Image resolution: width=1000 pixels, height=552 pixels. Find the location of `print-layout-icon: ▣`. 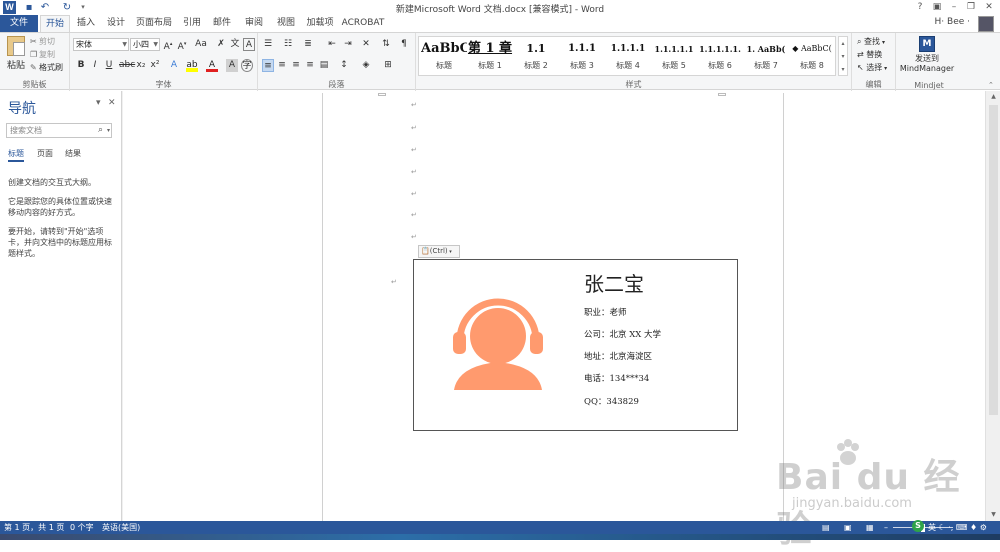

print-layout-icon: ▣ is located at coordinates (848, 527).